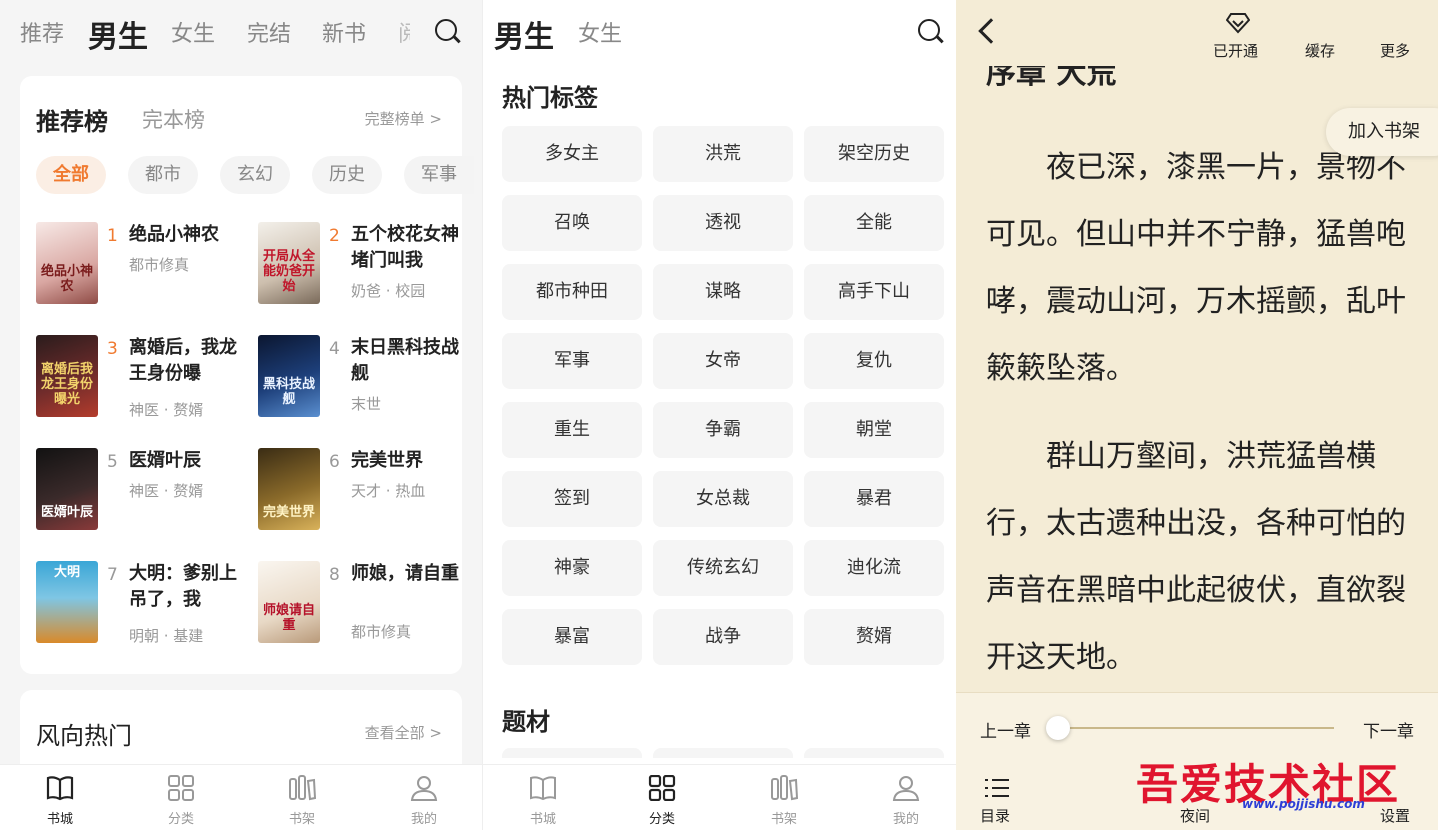 This screenshot has width=1438, height=830. I want to click on book-item: 离婚后我龙王身份曝光 3 离婚后，我龙王身份曝 神医 · 赘婿, so click(141, 380).